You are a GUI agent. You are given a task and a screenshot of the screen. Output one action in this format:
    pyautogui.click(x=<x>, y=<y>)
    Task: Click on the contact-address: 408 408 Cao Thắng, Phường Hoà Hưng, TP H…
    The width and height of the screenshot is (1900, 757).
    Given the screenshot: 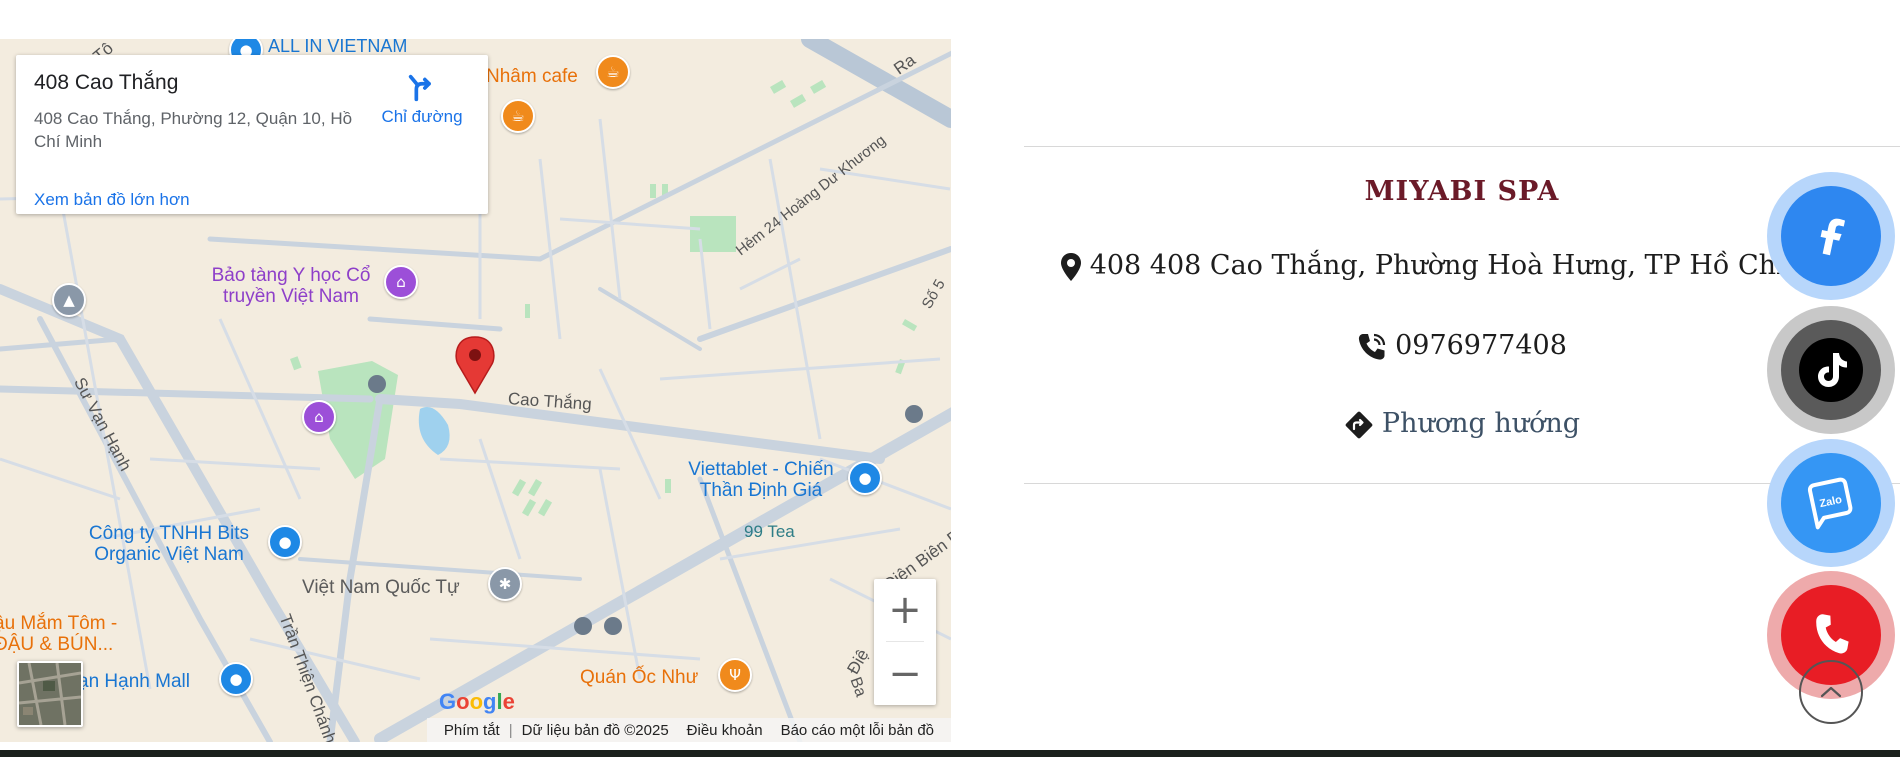 What is the action you would take?
    pyautogui.click(x=1462, y=266)
    